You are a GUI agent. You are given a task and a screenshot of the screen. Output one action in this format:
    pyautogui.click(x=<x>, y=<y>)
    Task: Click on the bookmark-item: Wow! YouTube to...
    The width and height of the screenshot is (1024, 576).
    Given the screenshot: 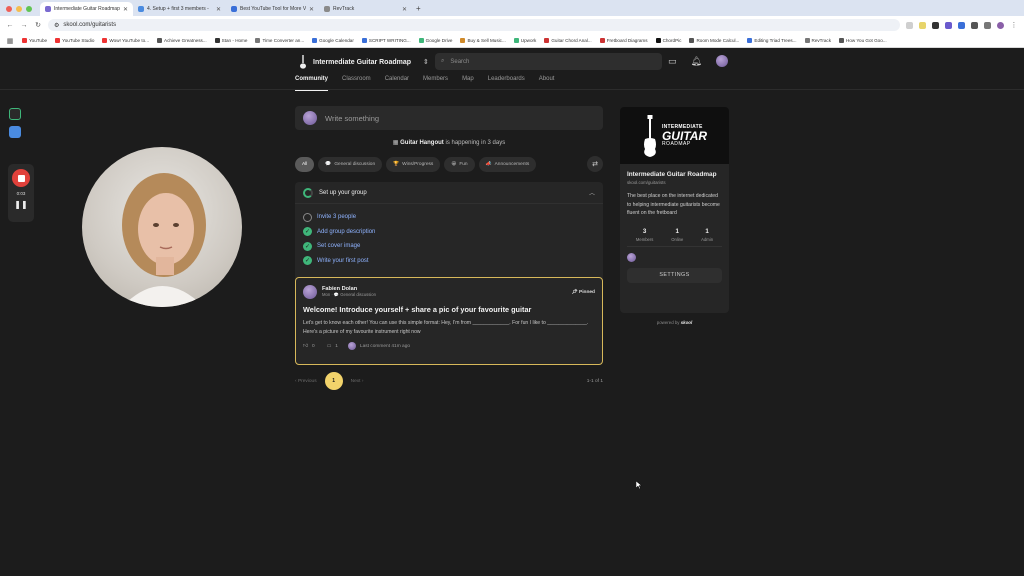 What is the action you would take?
    pyautogui.click(x=125, y=40)
    